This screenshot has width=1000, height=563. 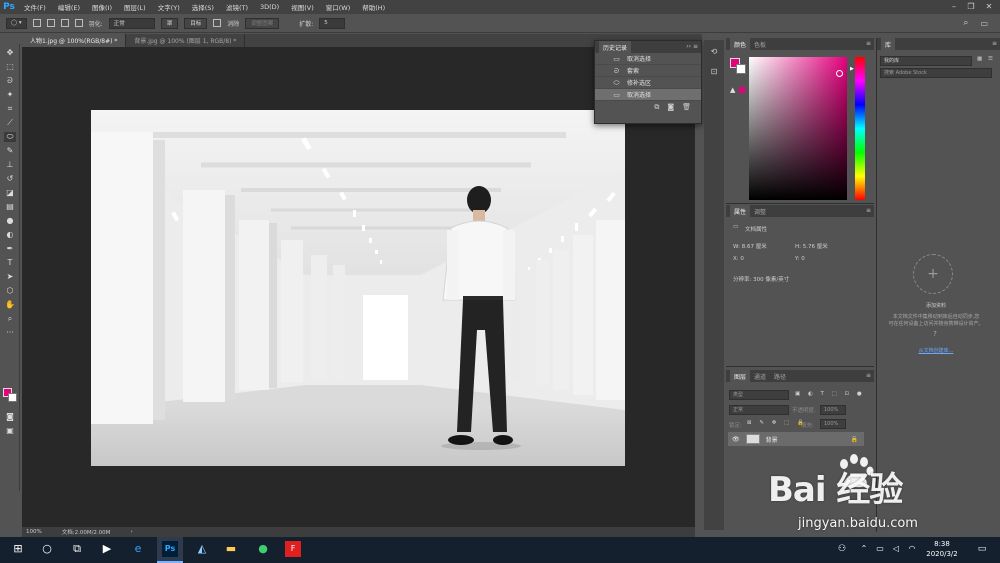 What do you see at coordinates (760, 376) in the screenshot?
I see `tab-channels: 通道` at bounding box center [760, 376].